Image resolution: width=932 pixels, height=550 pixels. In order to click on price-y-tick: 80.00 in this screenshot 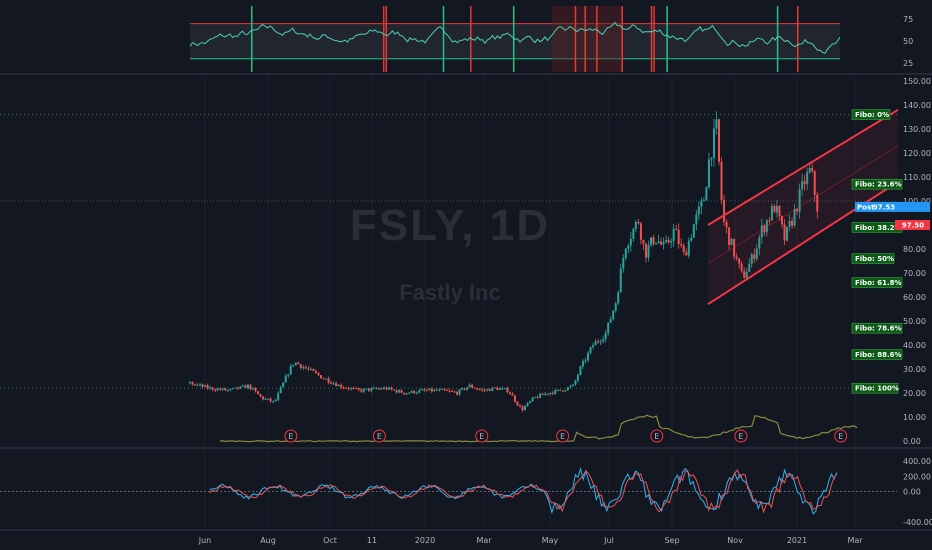, I will do `click(914, 249)`.